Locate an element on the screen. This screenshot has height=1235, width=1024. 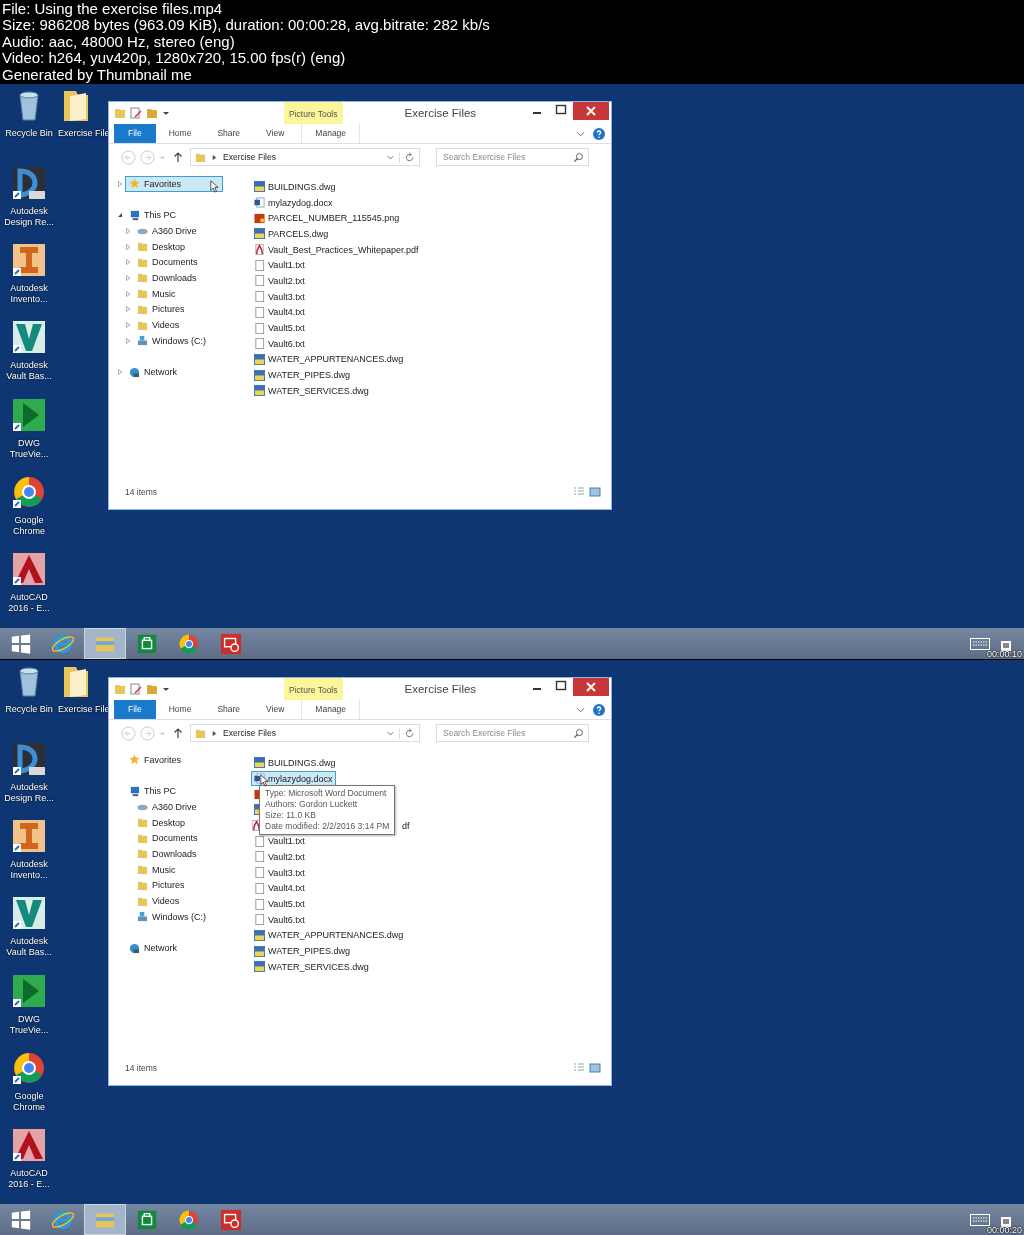
up-button is located at coordinates (178, 157).